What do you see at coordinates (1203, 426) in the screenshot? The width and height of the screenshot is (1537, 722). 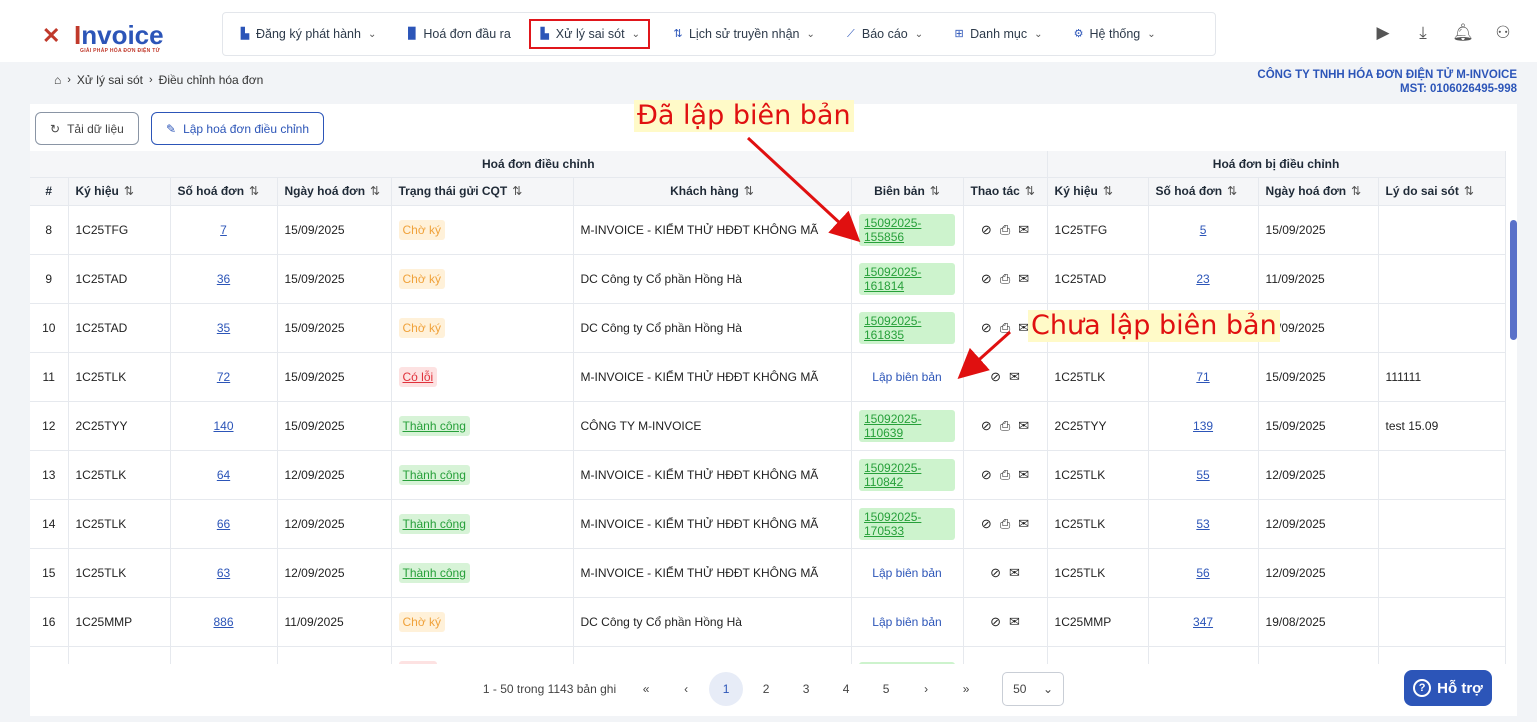 I see `adjusted-invoice-link: 139` at bounding box center [1203, 426].